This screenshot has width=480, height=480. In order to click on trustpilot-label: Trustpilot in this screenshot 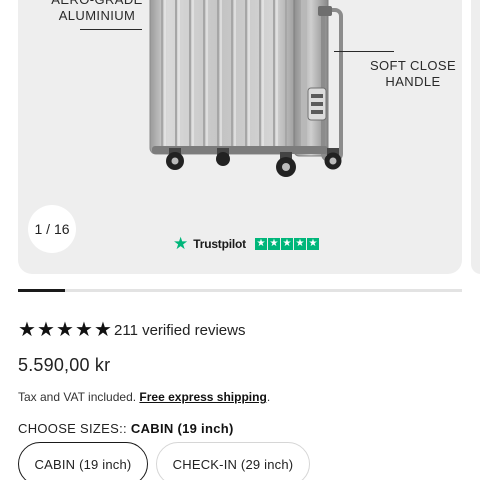, I will do `click(219, 244)`.